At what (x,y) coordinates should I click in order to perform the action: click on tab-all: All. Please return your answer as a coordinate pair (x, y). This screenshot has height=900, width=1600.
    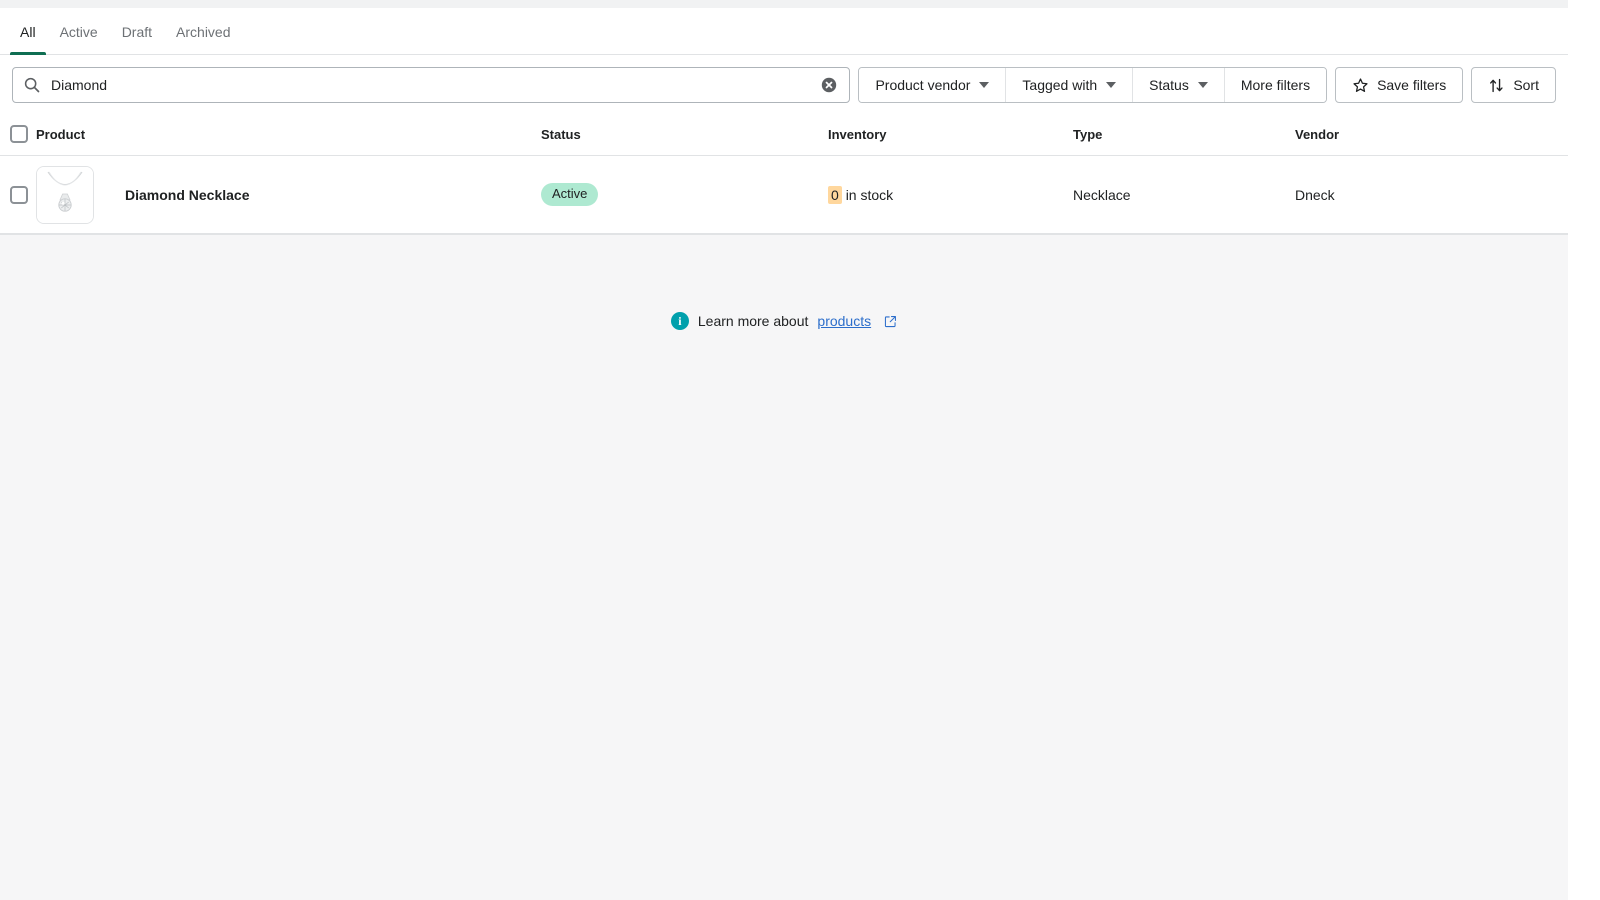
    Looking at the image, I should click on (28, 31).